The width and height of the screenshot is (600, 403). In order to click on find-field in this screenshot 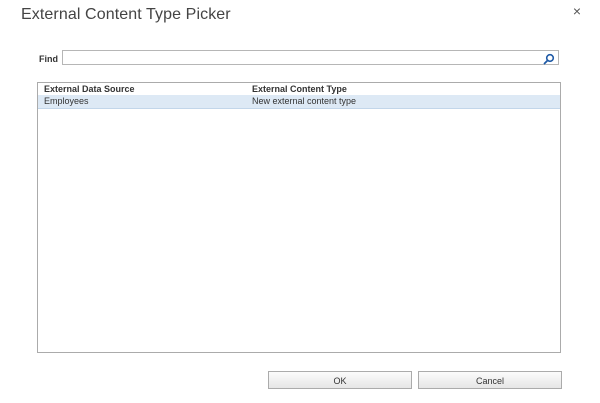, I will do `click(310, 57)`.